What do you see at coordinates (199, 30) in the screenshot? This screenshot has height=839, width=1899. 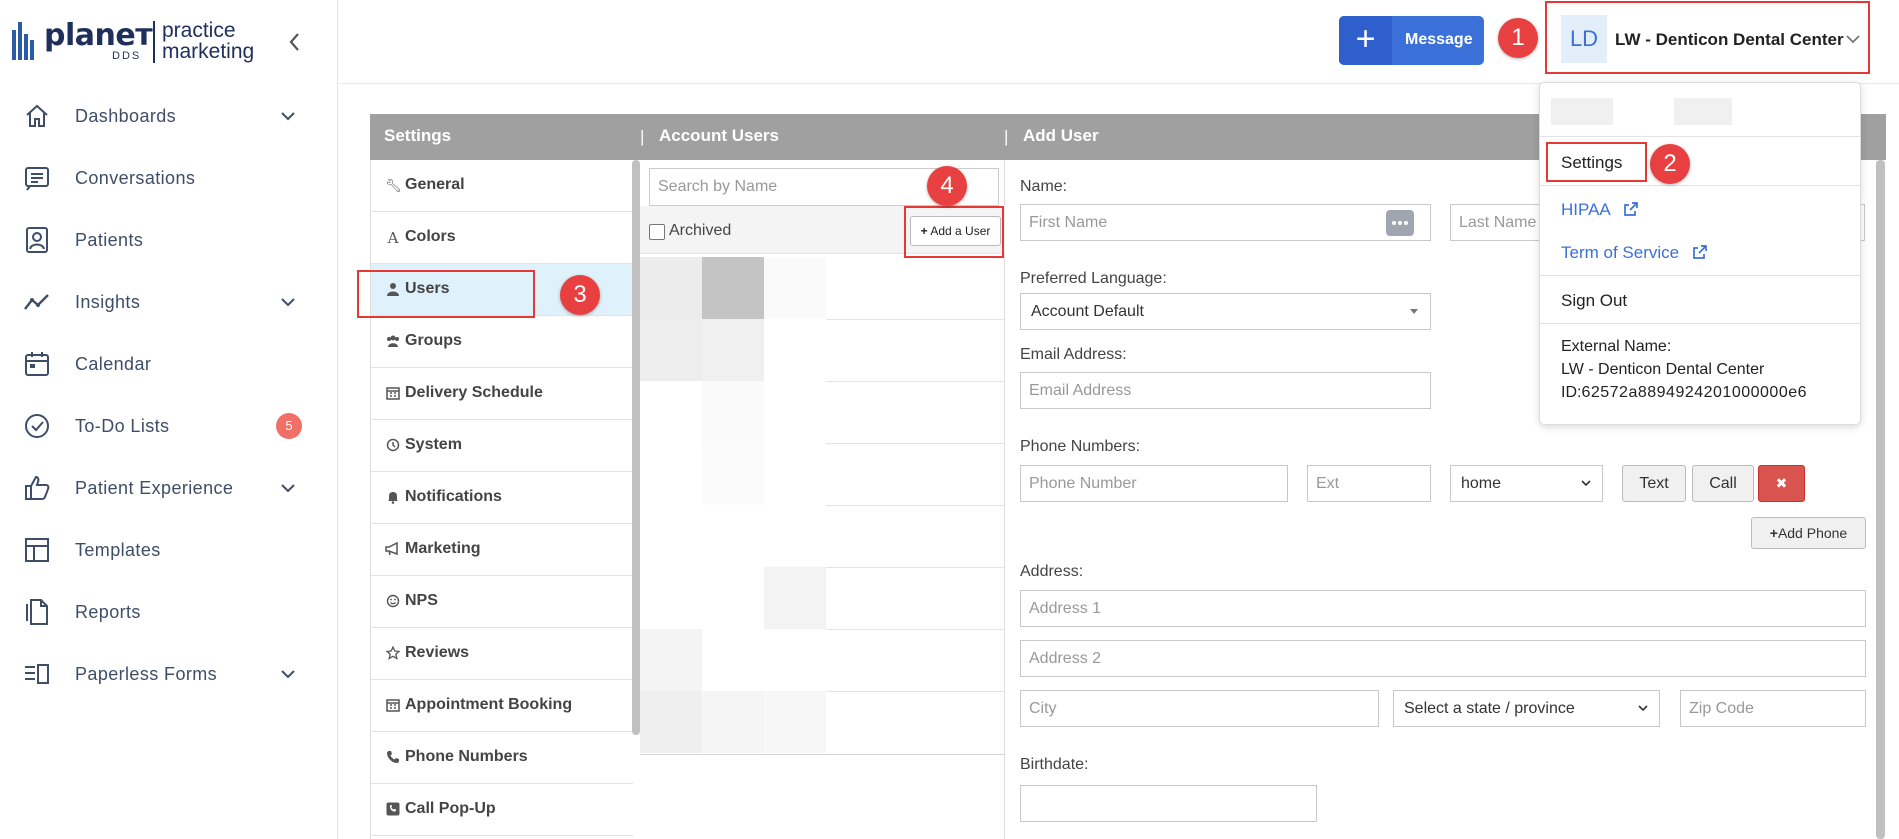 I see `logo-product-line1: practice` at bounding box center [199, 30].